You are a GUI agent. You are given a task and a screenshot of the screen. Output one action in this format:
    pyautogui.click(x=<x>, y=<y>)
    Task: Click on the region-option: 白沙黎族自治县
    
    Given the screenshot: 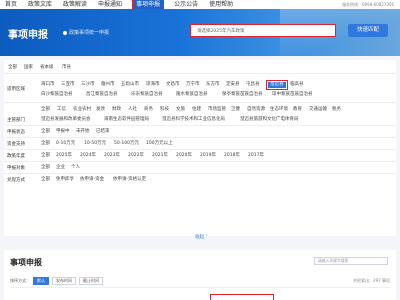 What is the action you would take?
    pyautogui.click(x=57, y=95)
    